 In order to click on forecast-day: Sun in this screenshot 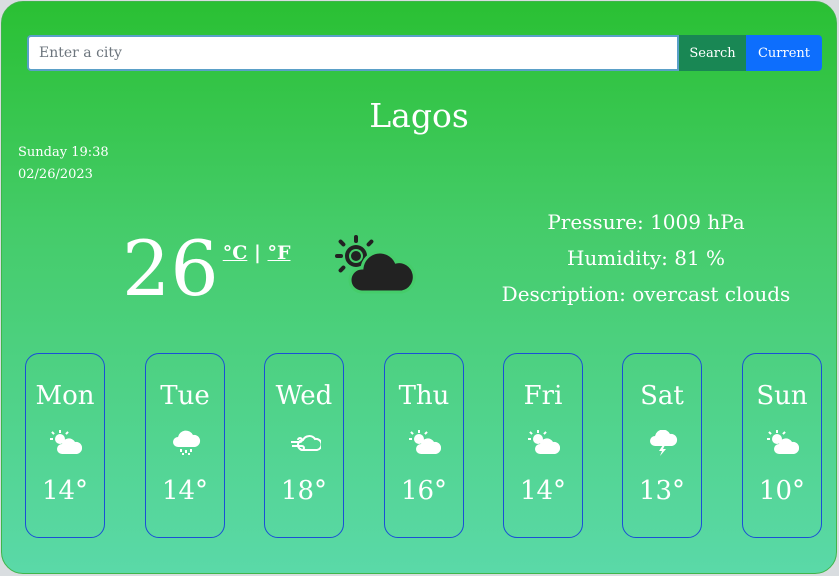, I will do `click(782, 396)`.